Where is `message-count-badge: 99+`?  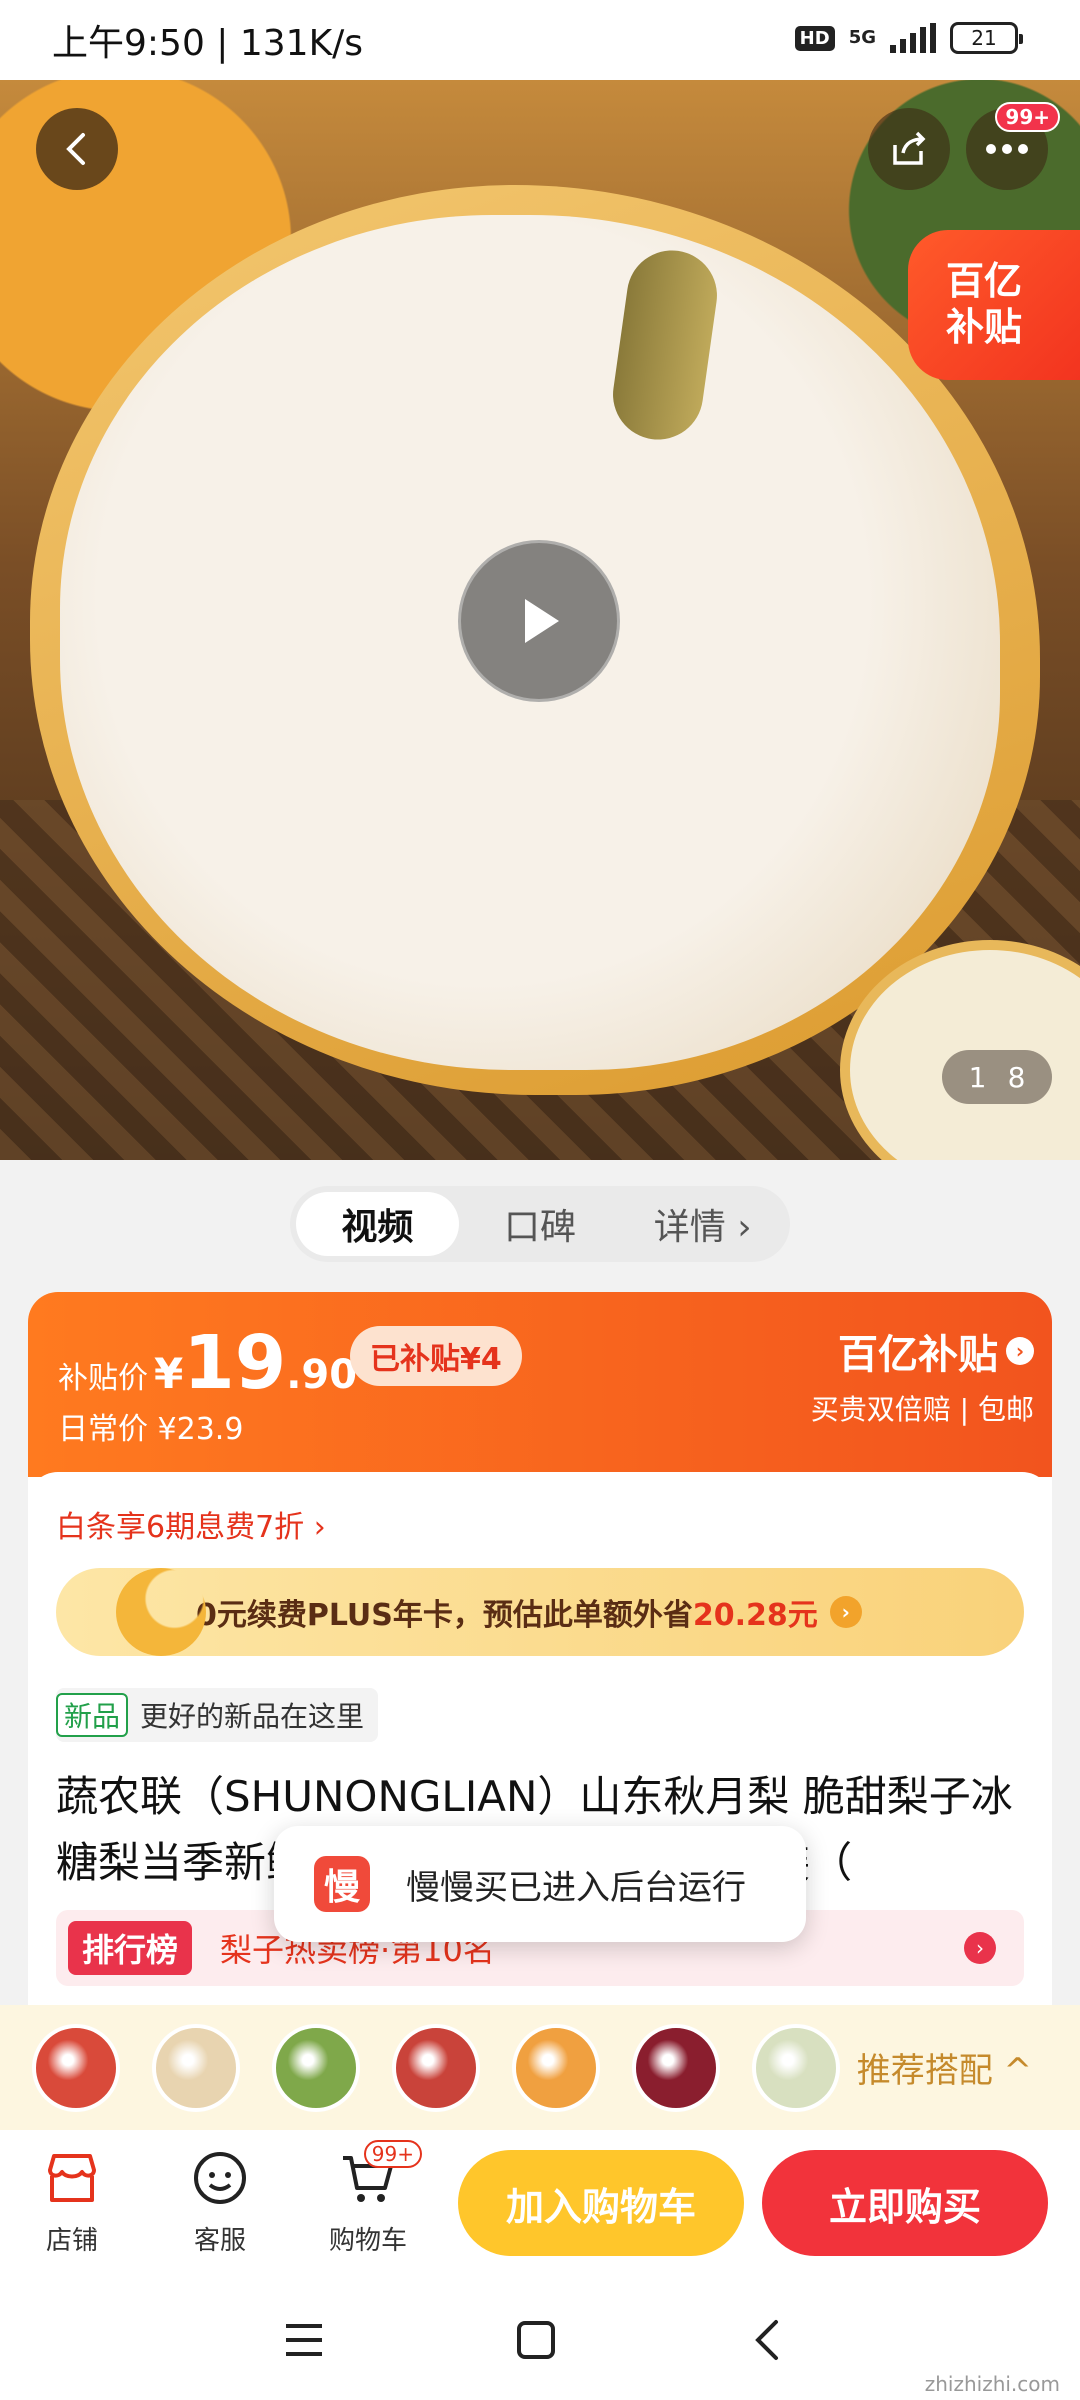 message-count-badge: 99+ is located at coordinates (1027, 117).